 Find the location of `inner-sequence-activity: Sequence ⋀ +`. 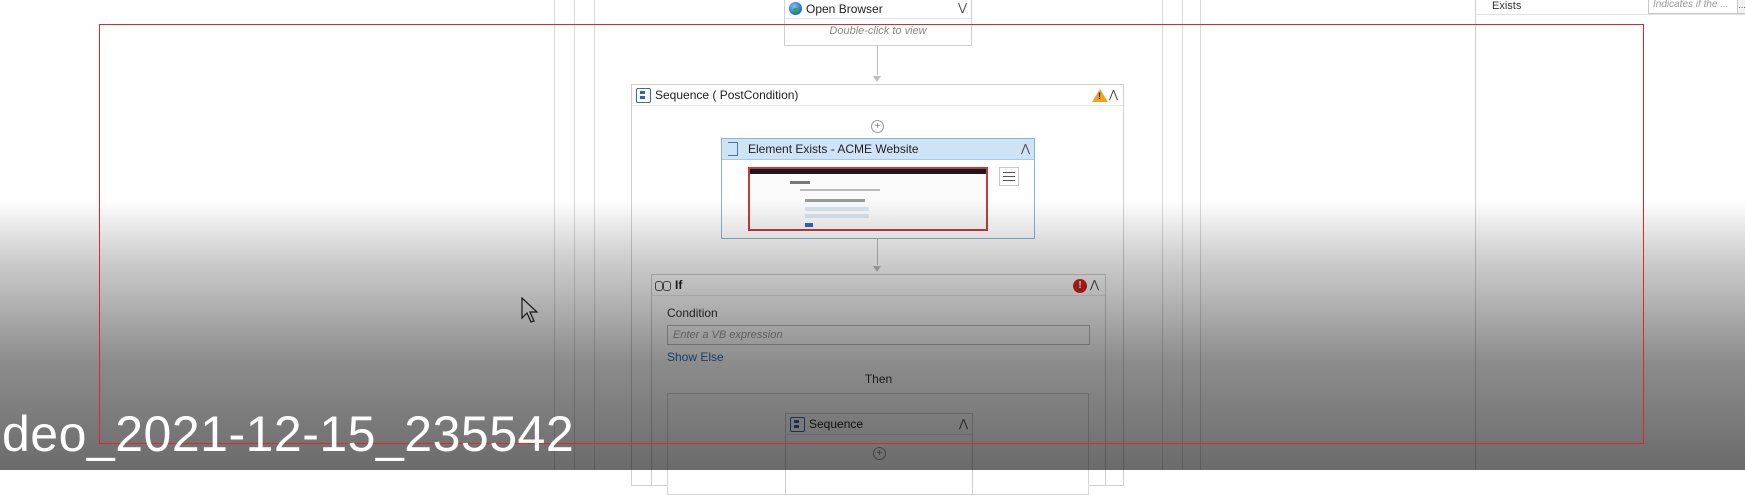

inner-sequence-activity: Sequence ⋀ + is located at coordinates (879, 454).